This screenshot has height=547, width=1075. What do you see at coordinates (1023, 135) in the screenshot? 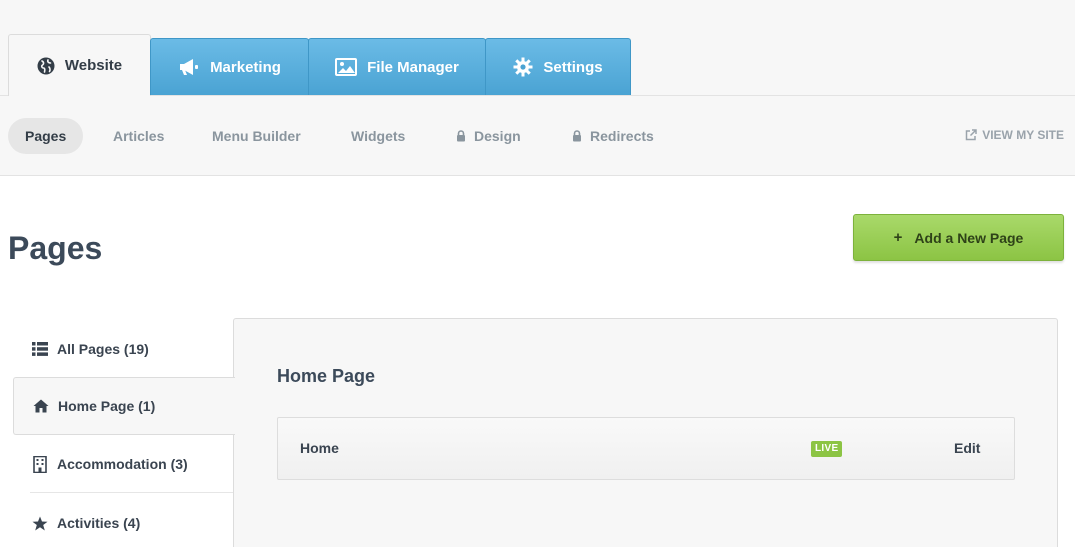
I see `view-my-site-label: VIEW MY SITE` at bounding box center [1023, 135].